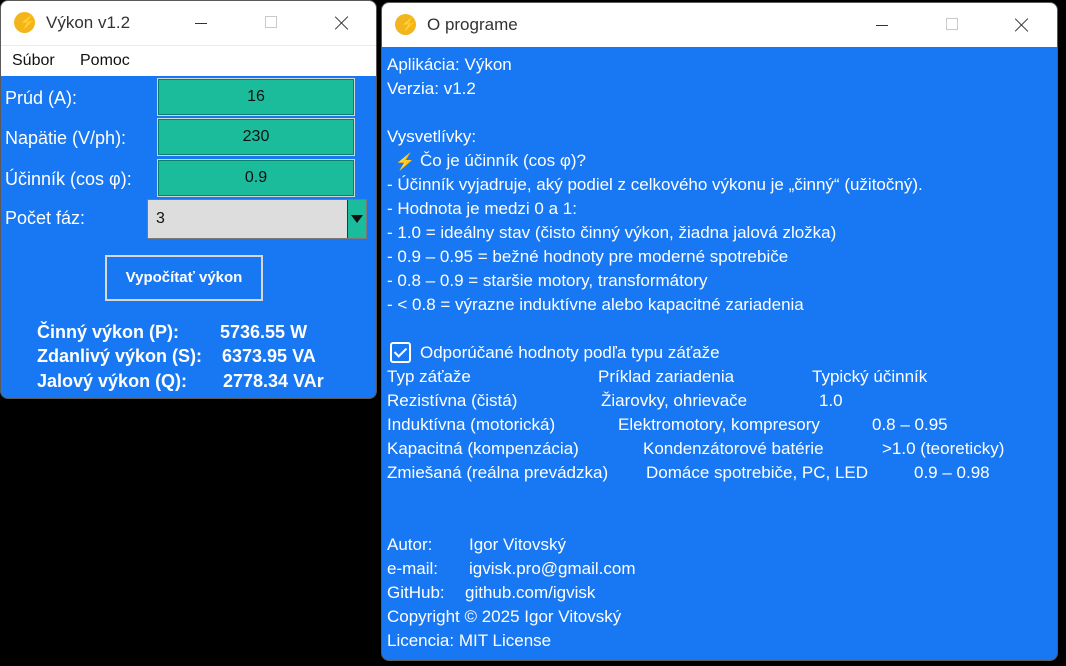 The height and width of the screenshot is (666, 1066). Describe the element at coordinates (356, 219) in the screenshot. I see `chevron-down-icon` at that location.